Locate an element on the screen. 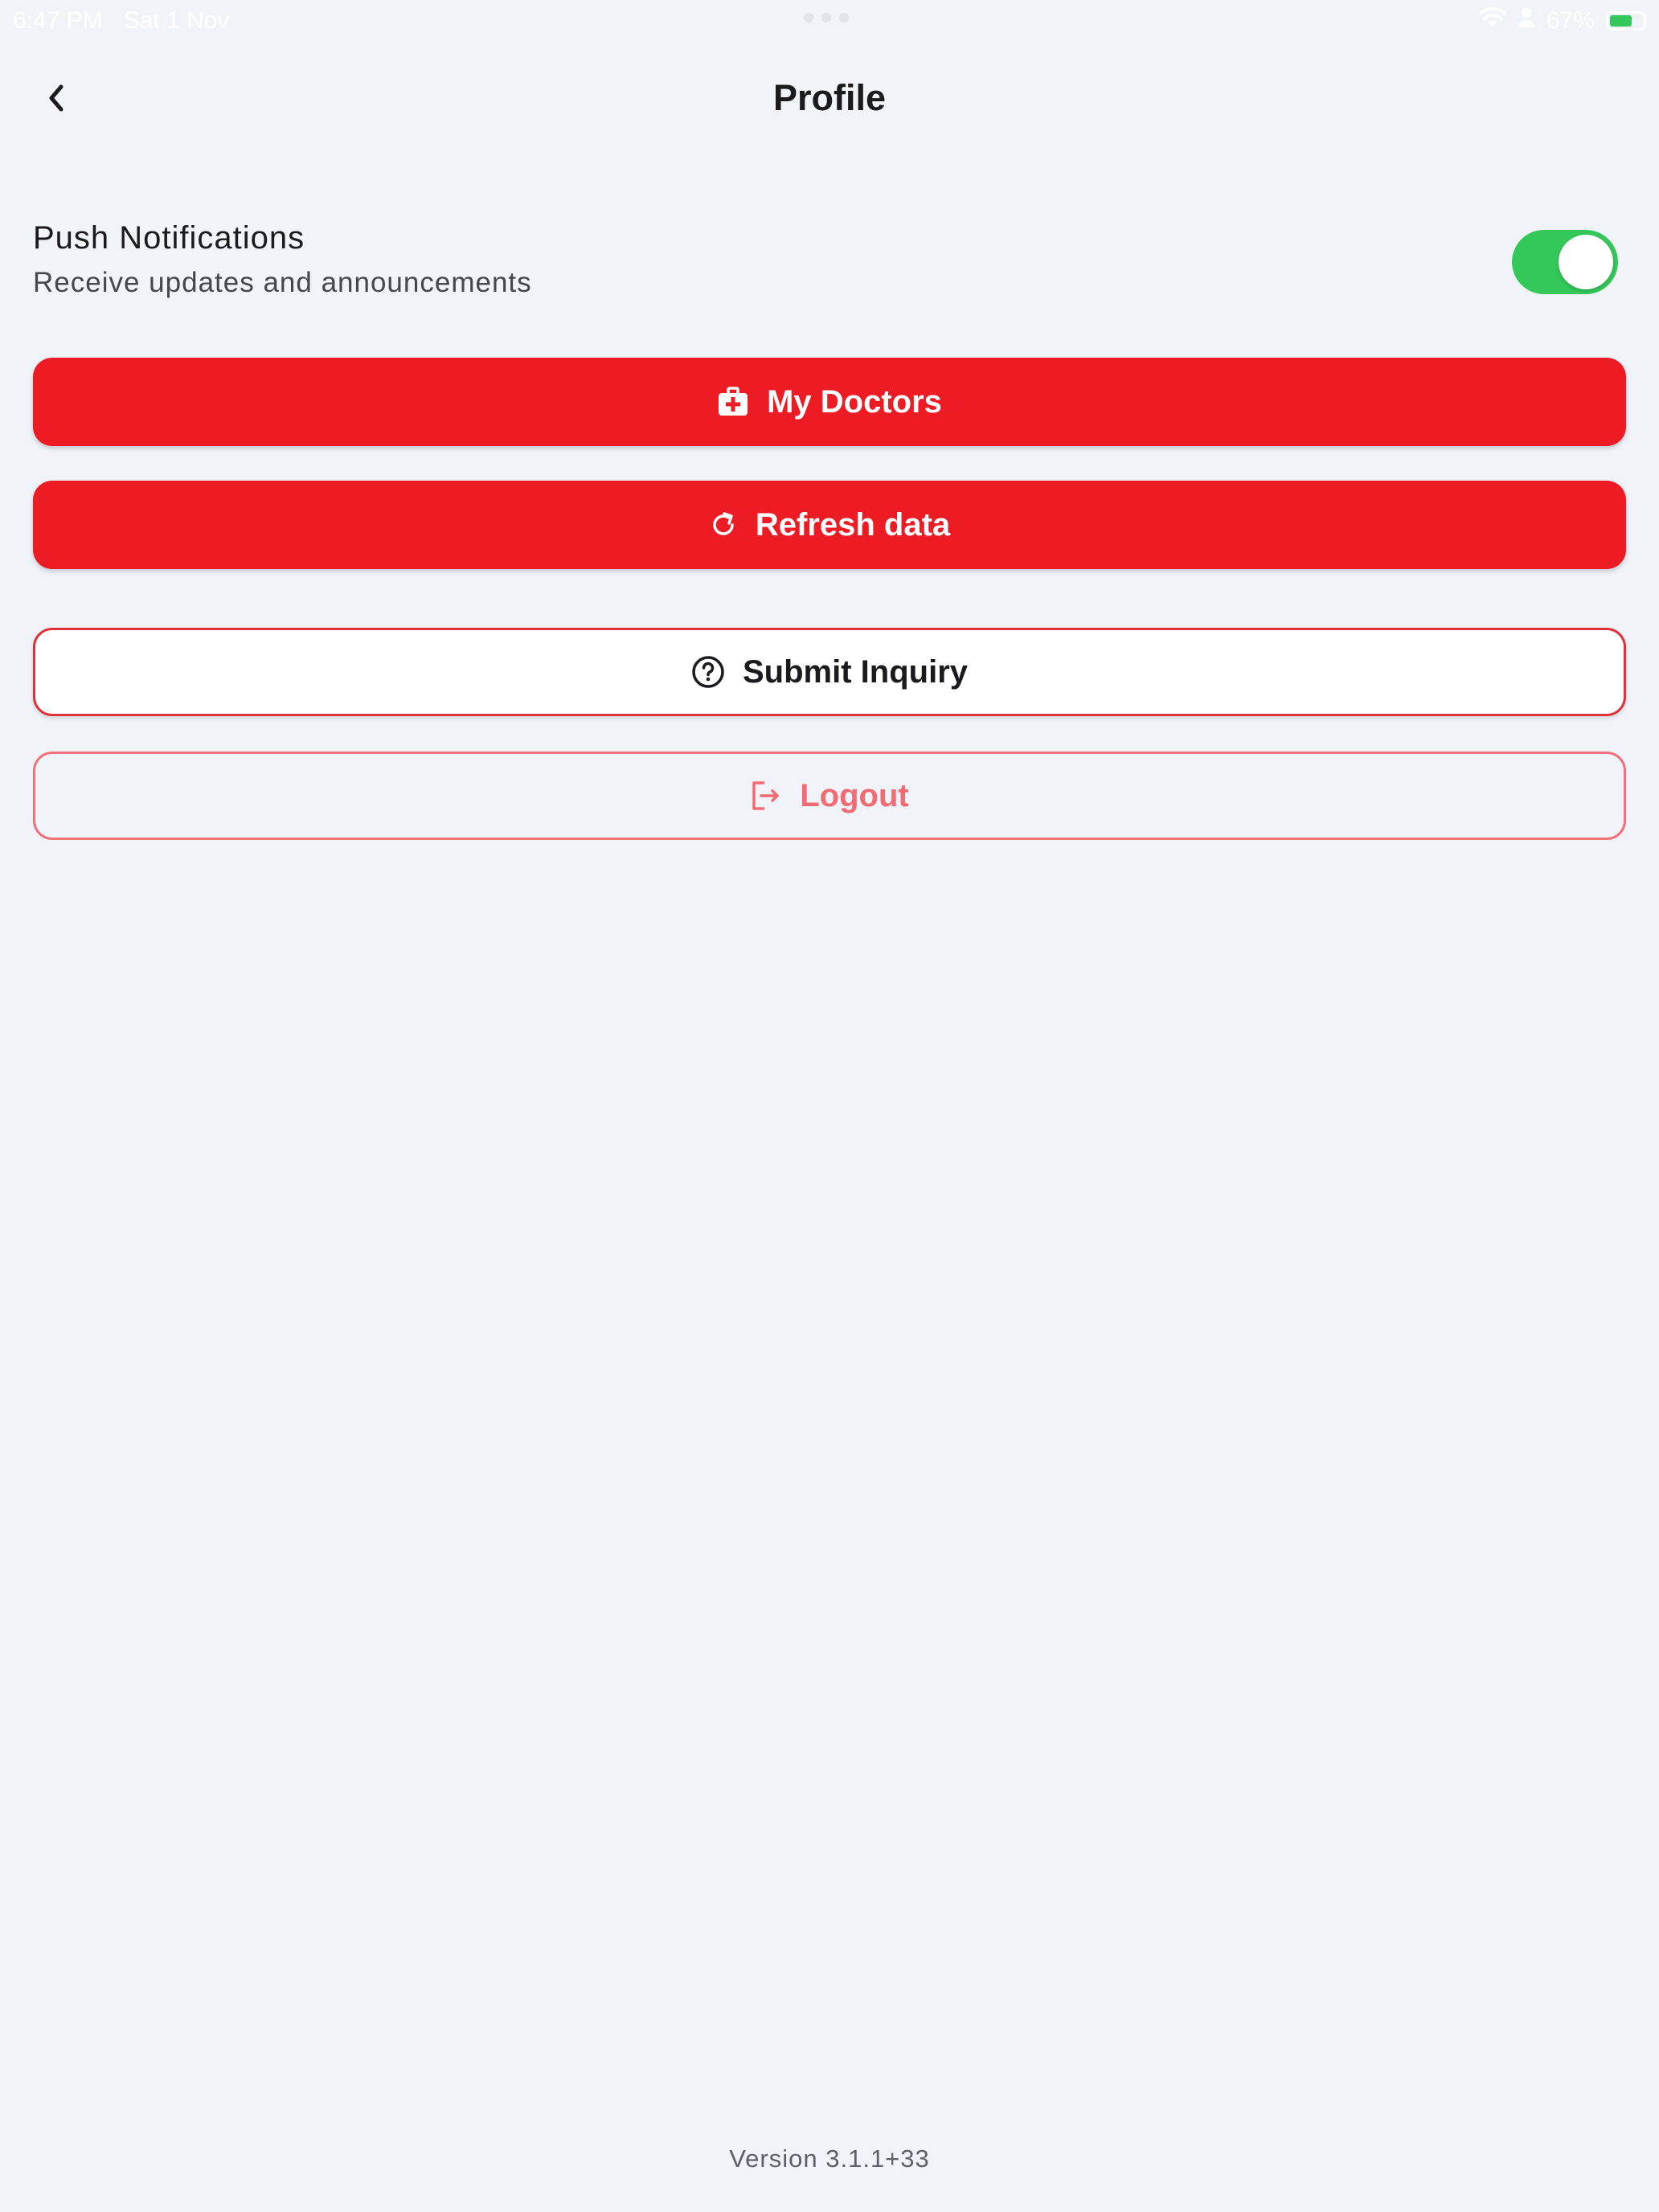 This screenshot has height=2212, width=1659. toggle-knob is located at coordinates (1586, 262).